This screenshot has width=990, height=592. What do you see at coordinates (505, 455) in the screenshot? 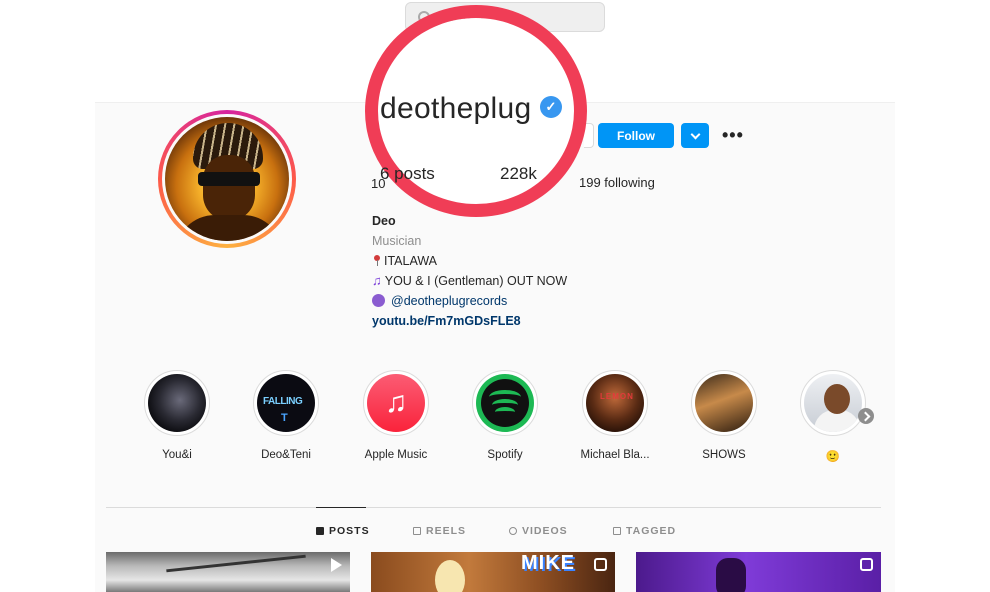
I see `highlight-label: Spotify` at bounding box center [505, 455].